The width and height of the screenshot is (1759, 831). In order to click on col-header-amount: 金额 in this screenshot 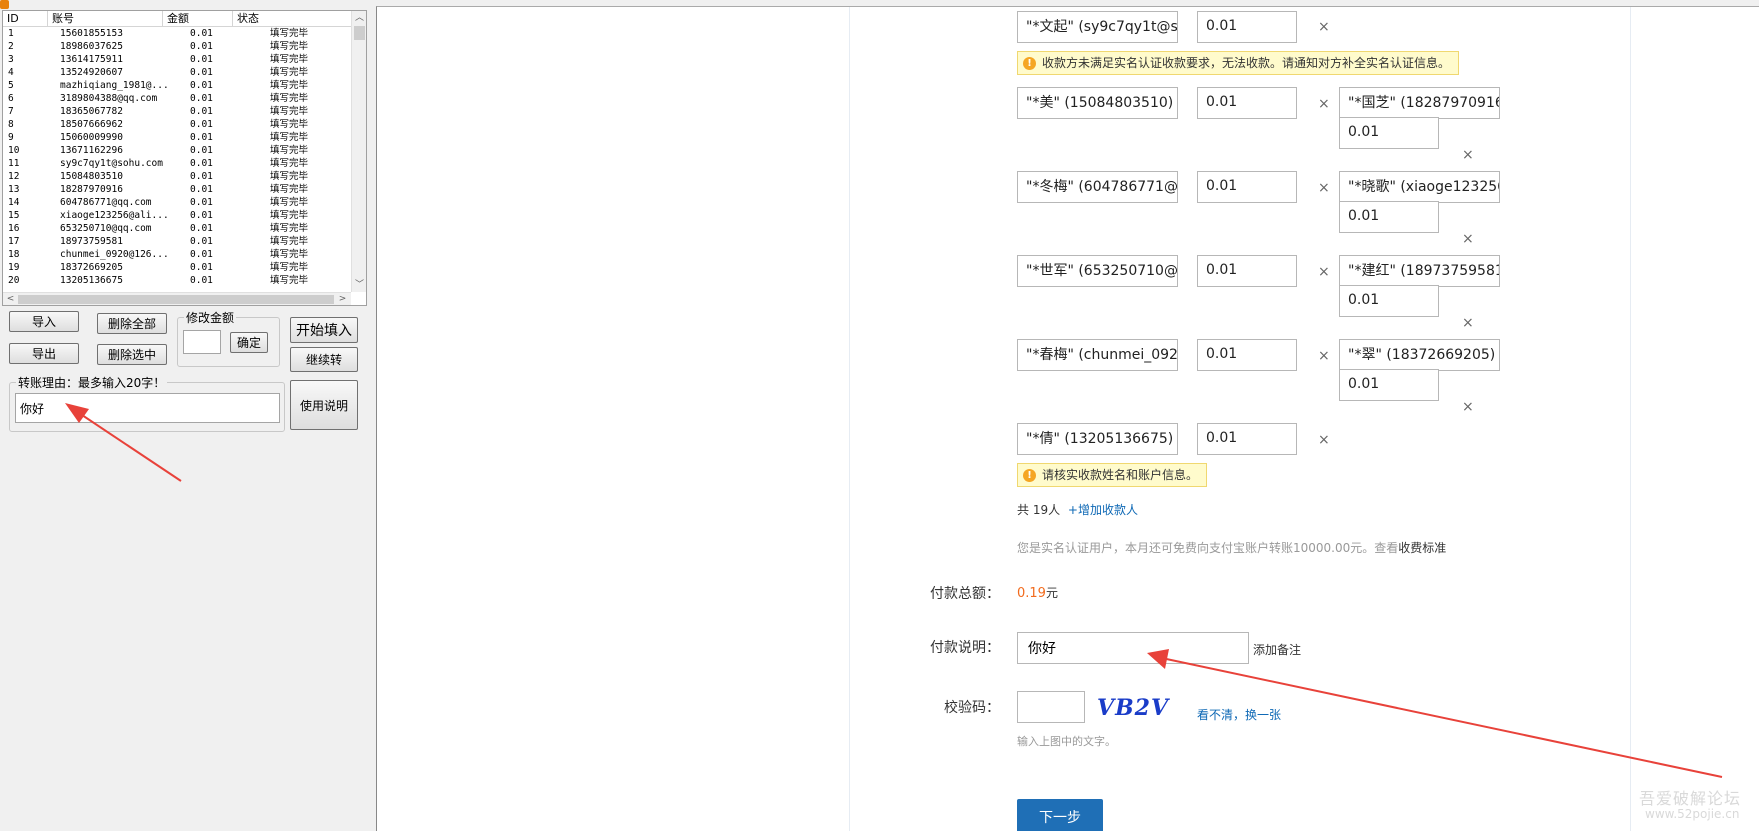, I will do `click(198, 18)`.